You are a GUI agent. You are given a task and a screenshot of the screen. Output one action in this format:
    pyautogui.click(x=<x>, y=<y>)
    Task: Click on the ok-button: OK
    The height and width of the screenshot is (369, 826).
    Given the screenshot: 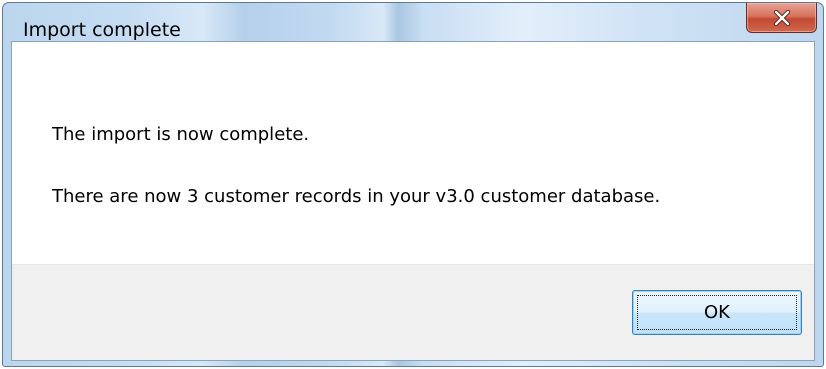 What is the action you would take?
    pyautogui.click(x=717, y=312)
    